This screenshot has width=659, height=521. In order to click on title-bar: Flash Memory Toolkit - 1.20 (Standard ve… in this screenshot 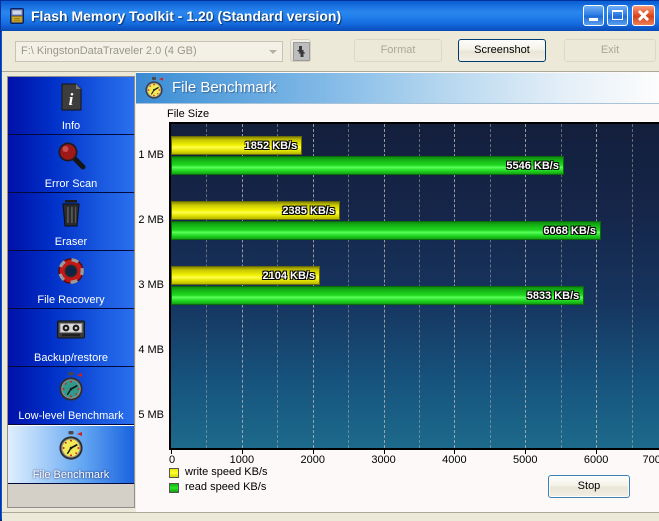, I will do `click(330, 16)`.